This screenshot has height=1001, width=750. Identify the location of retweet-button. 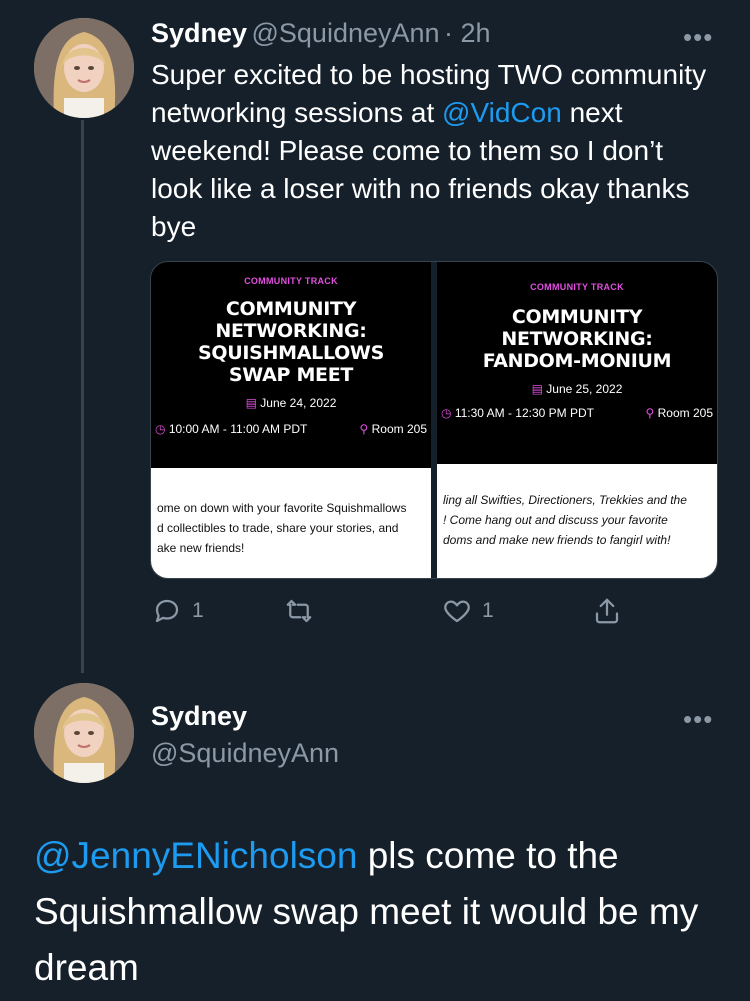
(299, 611).